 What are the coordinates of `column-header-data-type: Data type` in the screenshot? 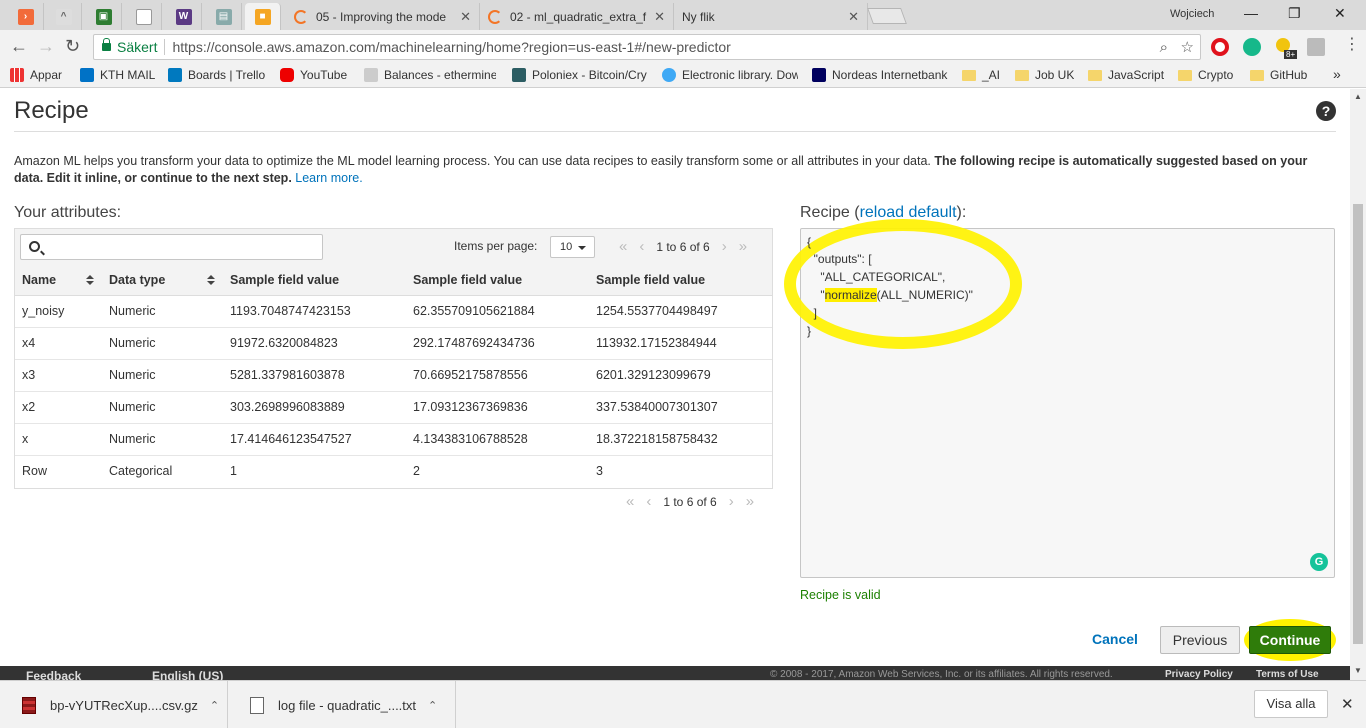 It's located at (162, 280).